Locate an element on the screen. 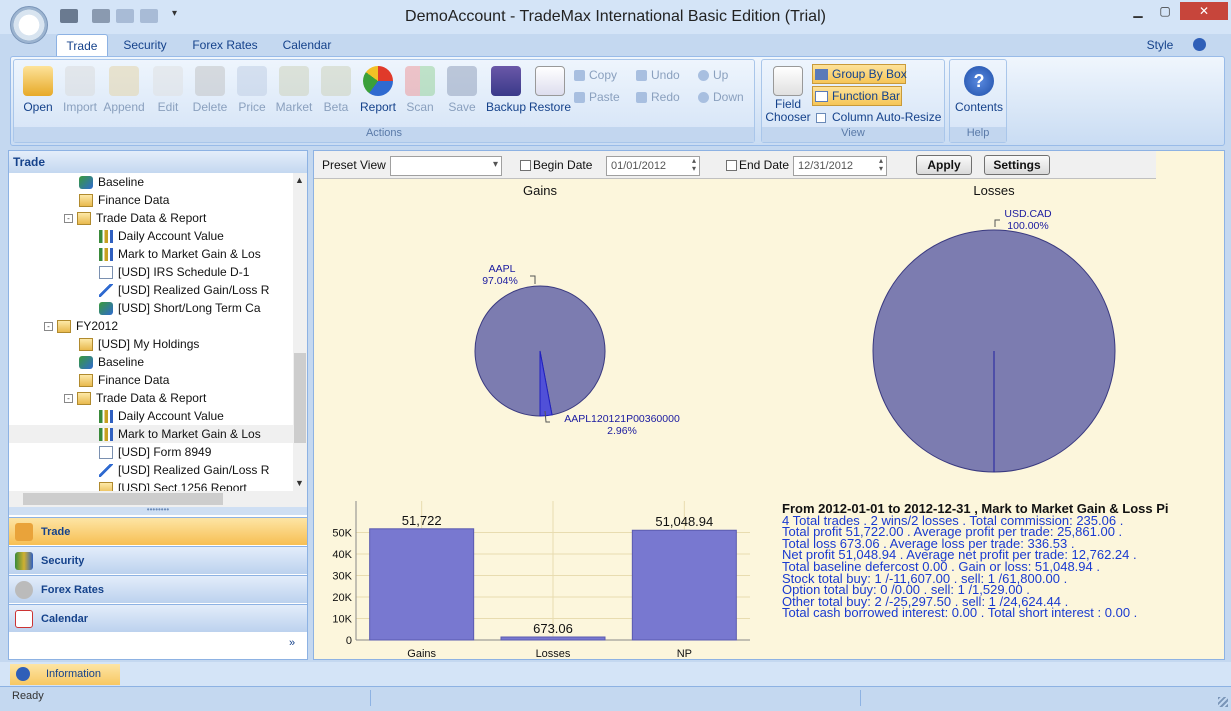 The image size is (1231, 711). help-caption: Help is located at coordinates (978, 134).